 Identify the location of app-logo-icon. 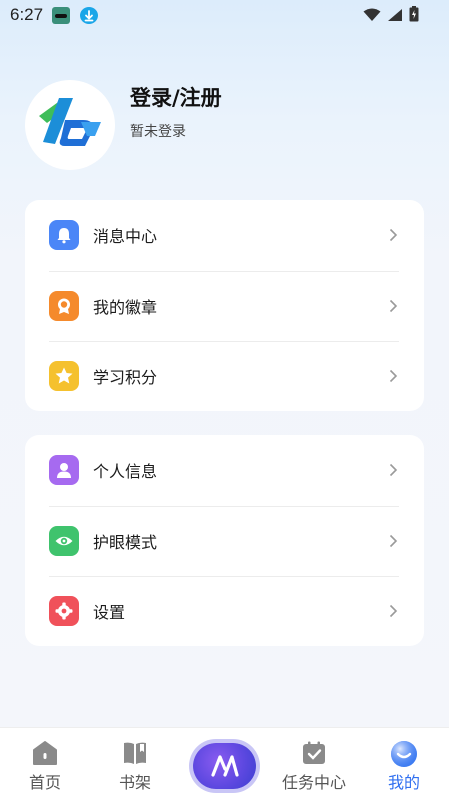
(70, 122).